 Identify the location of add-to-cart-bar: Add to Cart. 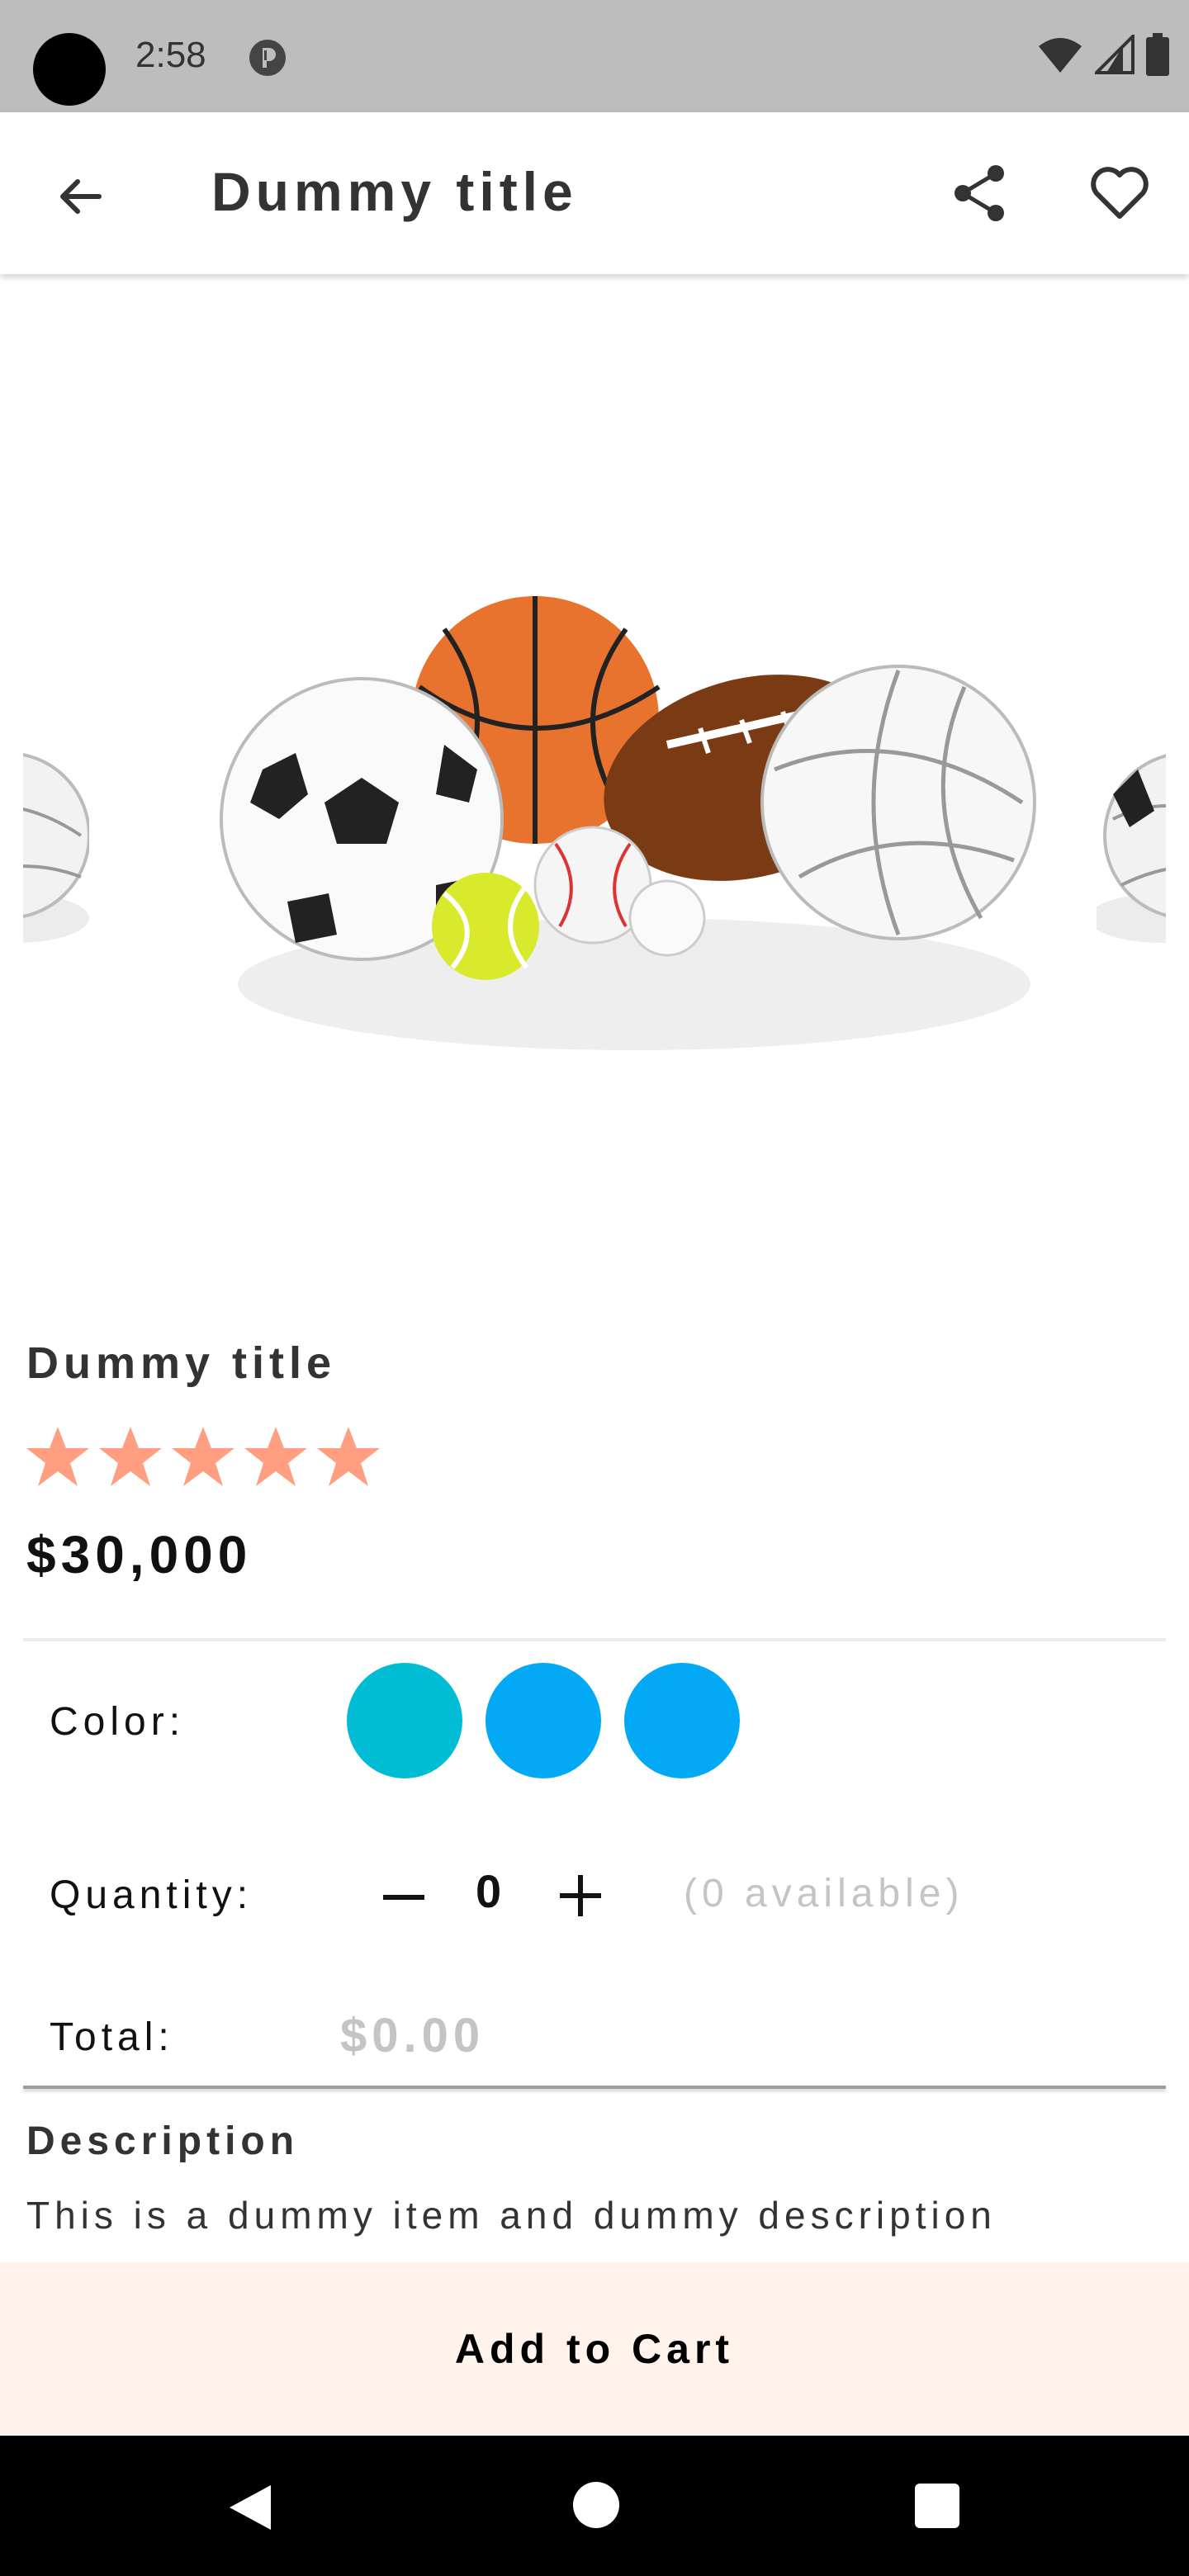
(594, 2349).